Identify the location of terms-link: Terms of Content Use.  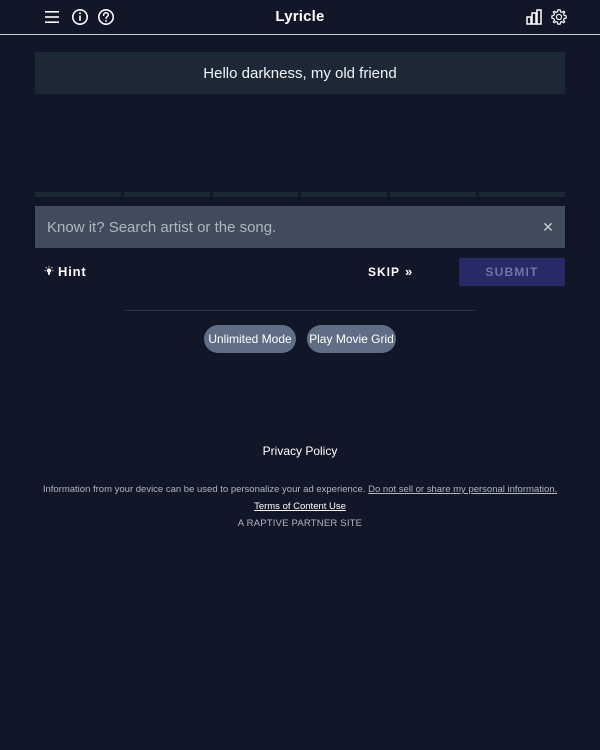
(300, 506).